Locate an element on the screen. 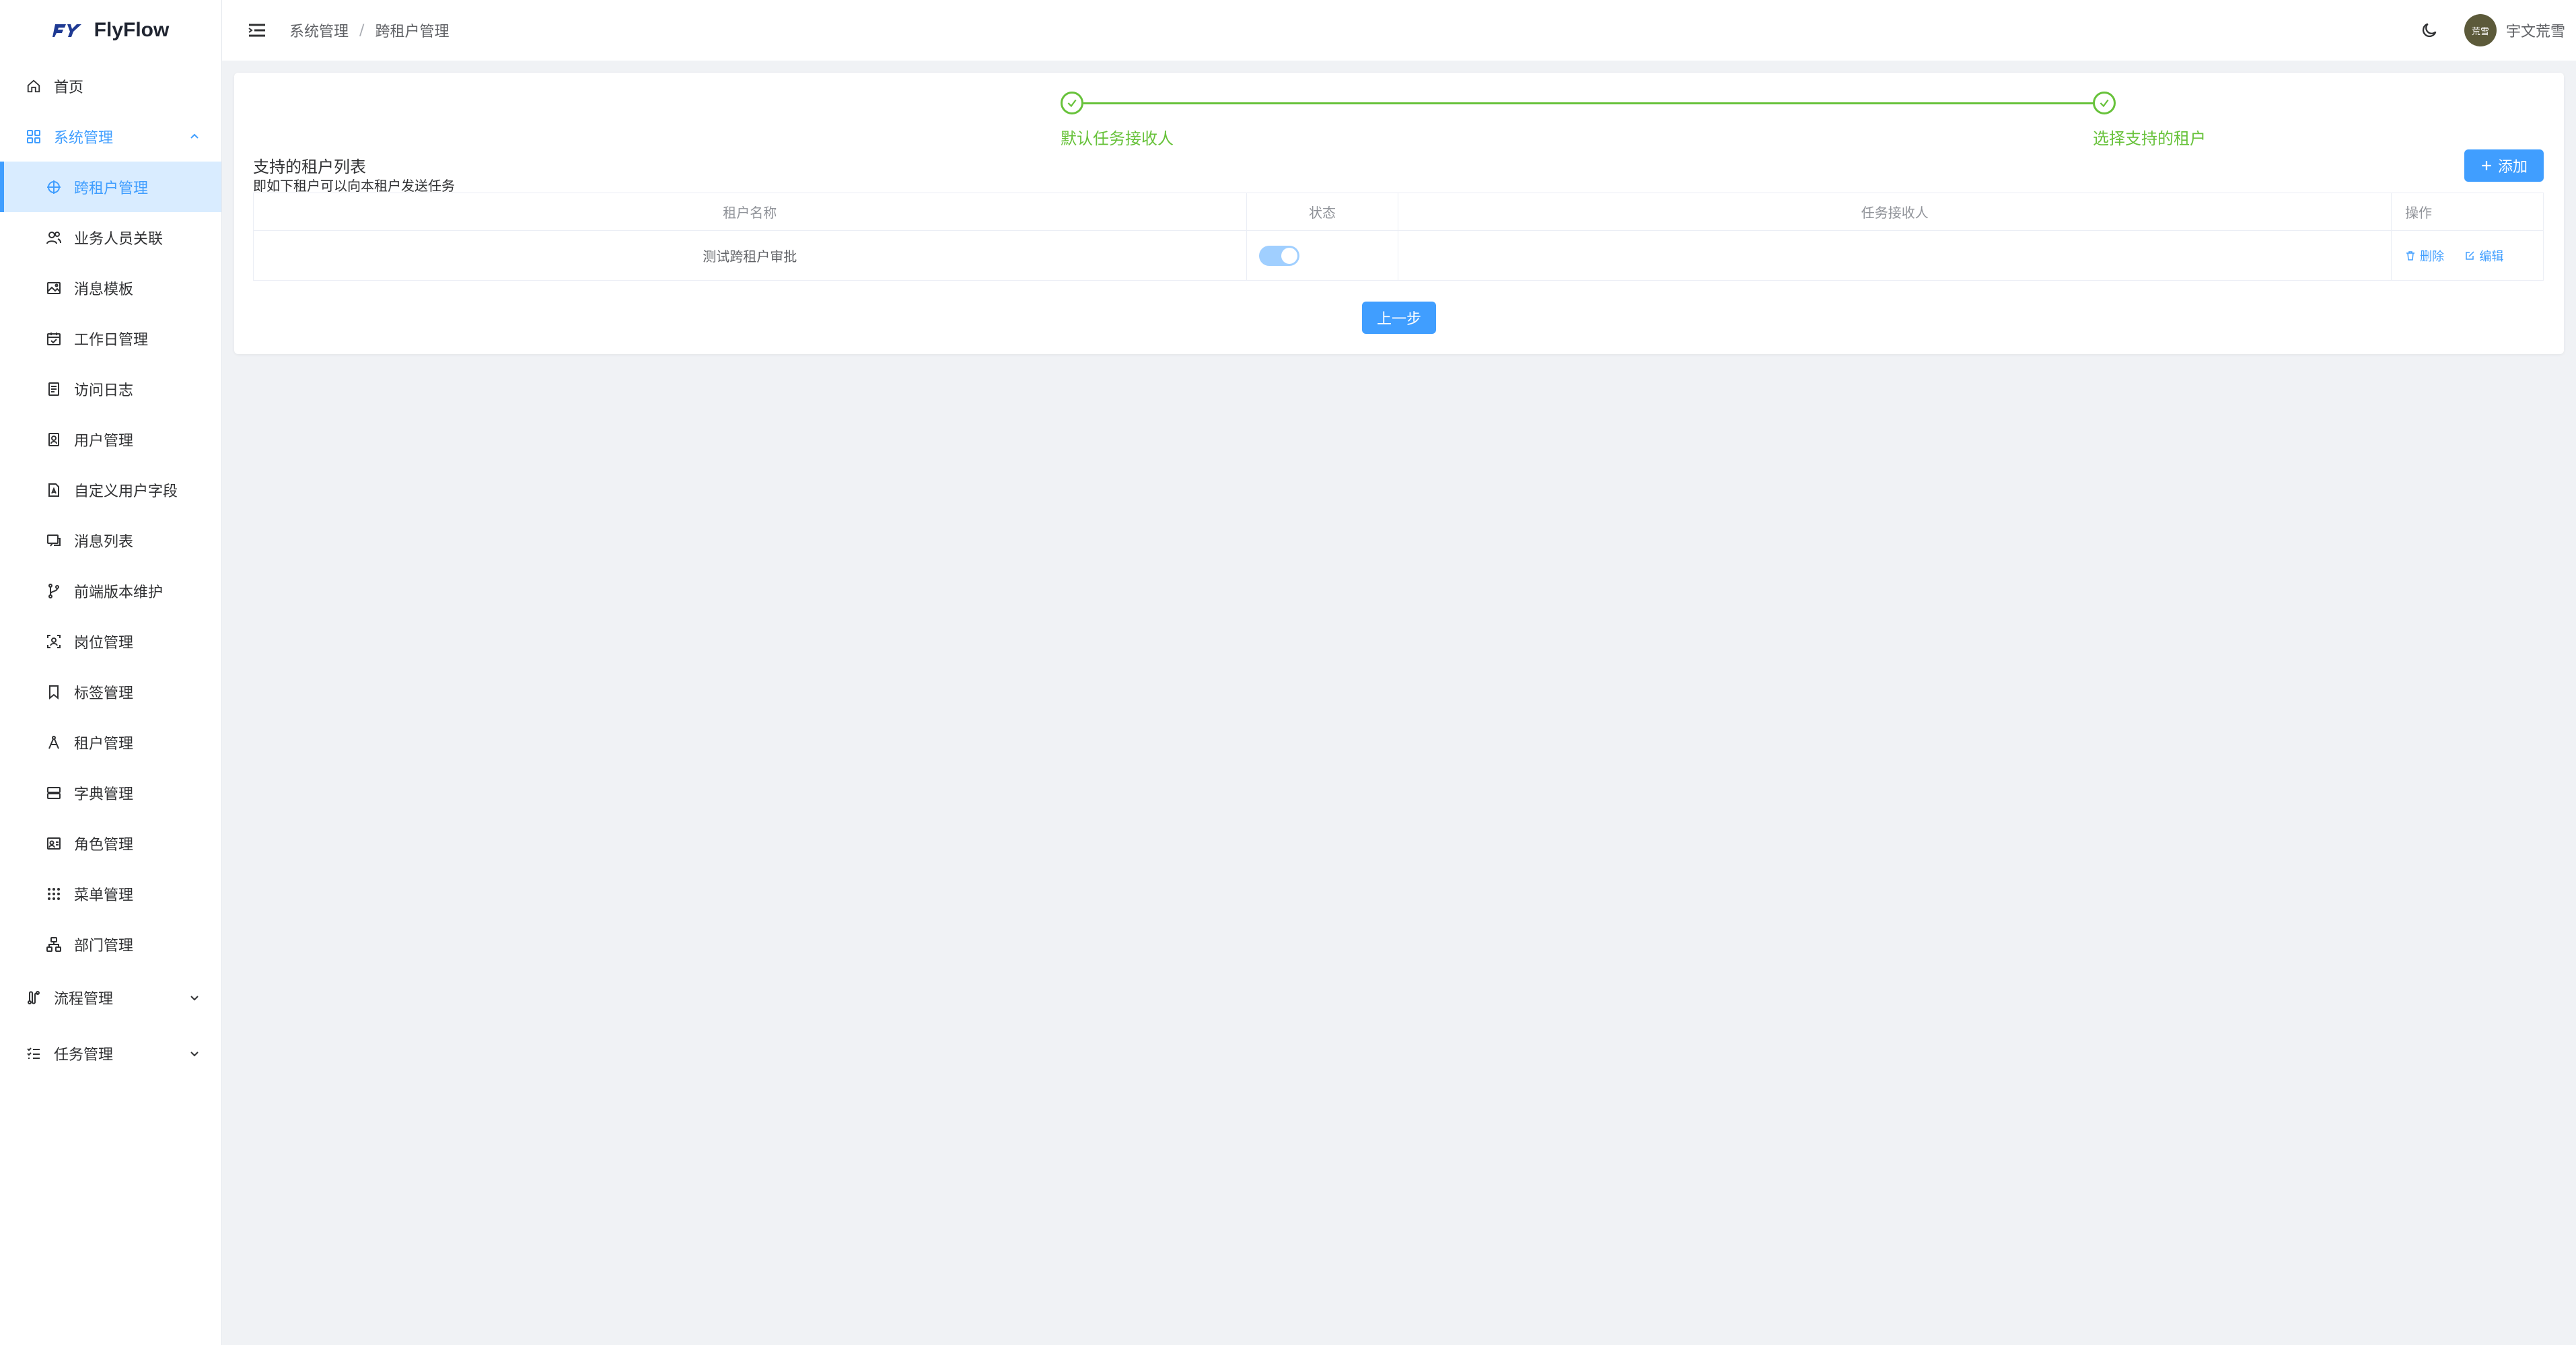 Image resolution: width=2576 pixels, height=1345 pixels. moon-icon is located at coordinates (2429, 31).